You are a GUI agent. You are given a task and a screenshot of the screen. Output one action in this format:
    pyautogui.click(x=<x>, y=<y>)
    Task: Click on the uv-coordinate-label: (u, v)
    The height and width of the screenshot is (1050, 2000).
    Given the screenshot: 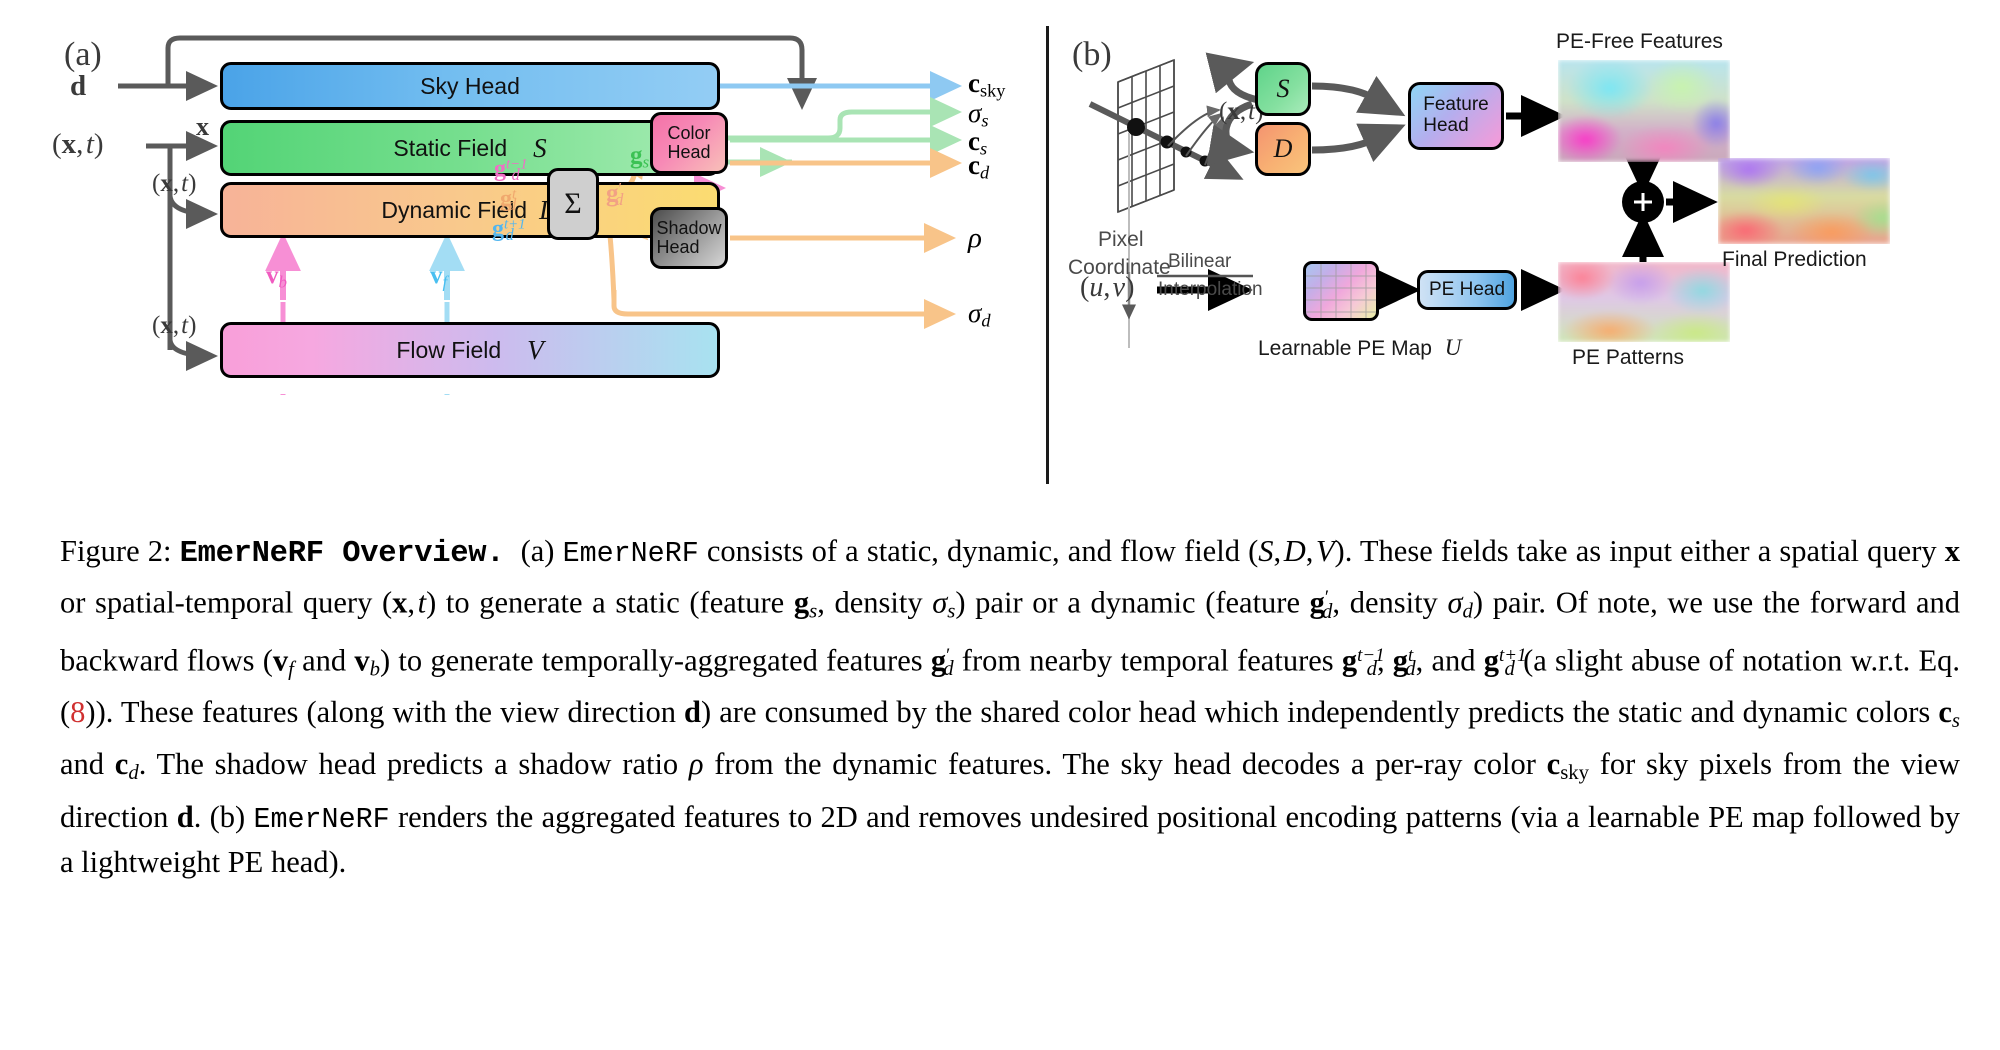 What is the action you would take?
    pyautogui.click(x=1107, y=287)
    